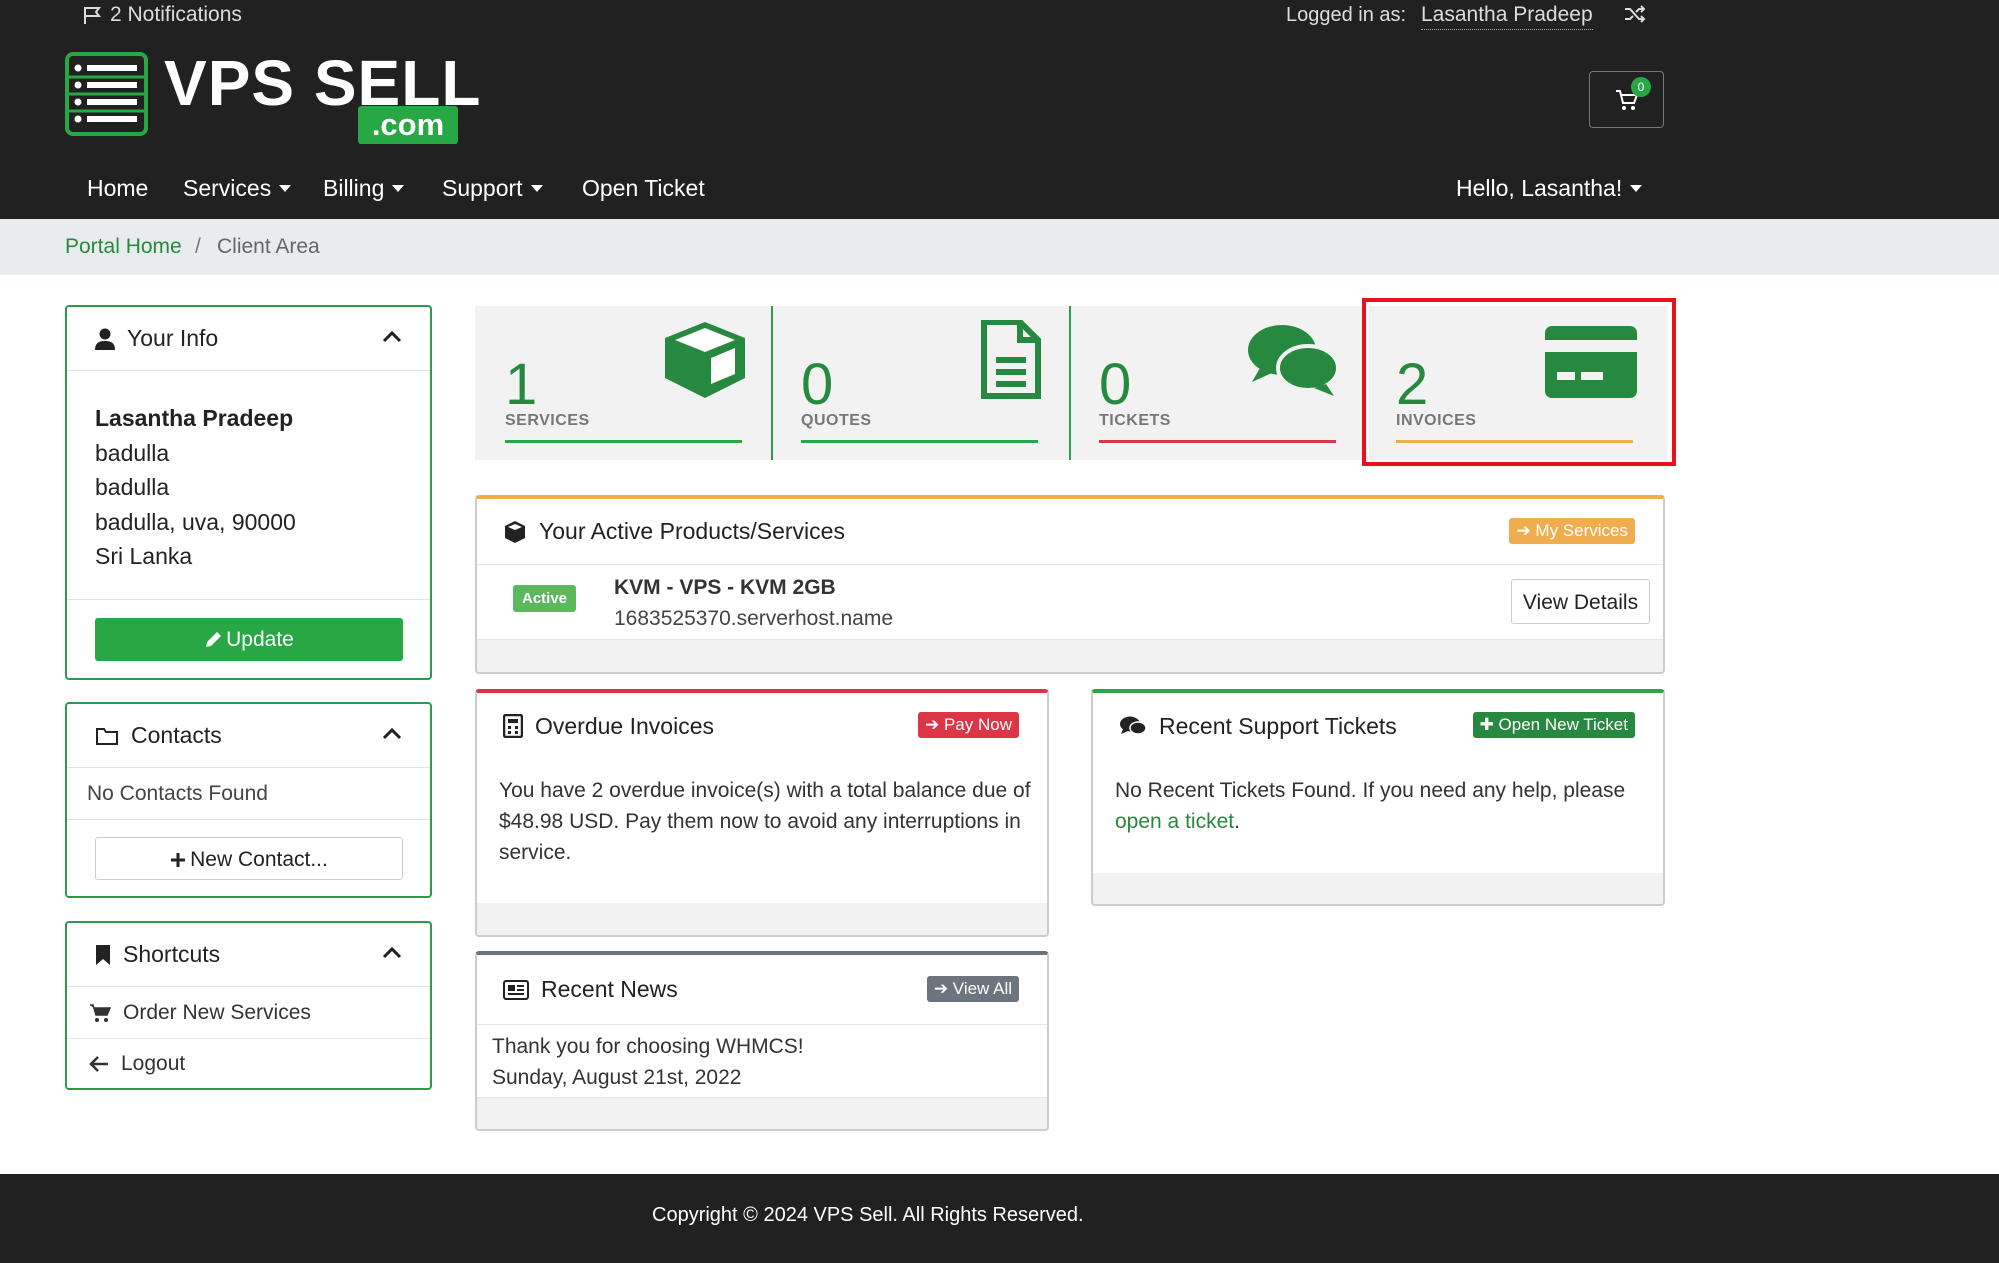  What do you see at coordinates (1553, 725) in the screenshot?
I see `open-new-ticket-button: ✚ Open New Ticket` at bounding box center [1553, 725].